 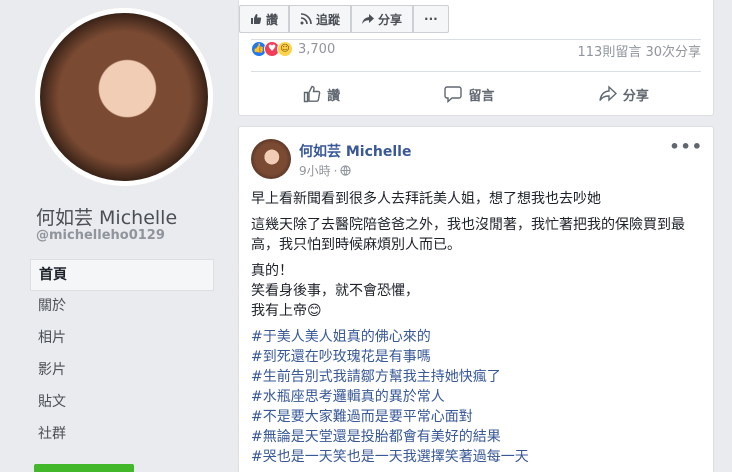 What do you see at coordinates (122, 371) in the screenshot?
I see `sidebar-item-videos: 影片` at bounding box center [122, 371].